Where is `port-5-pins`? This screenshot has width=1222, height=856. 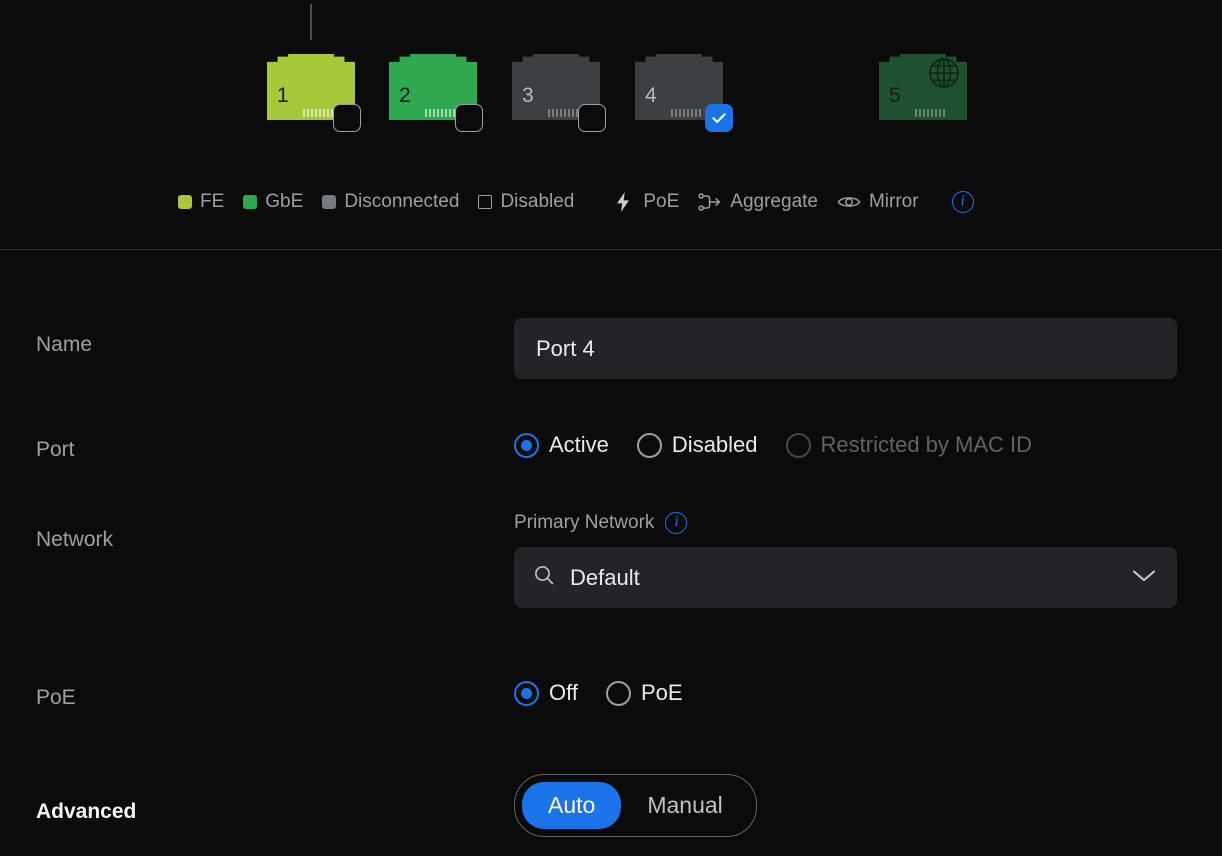
port-5-pins is located at coordinates (935, 113).